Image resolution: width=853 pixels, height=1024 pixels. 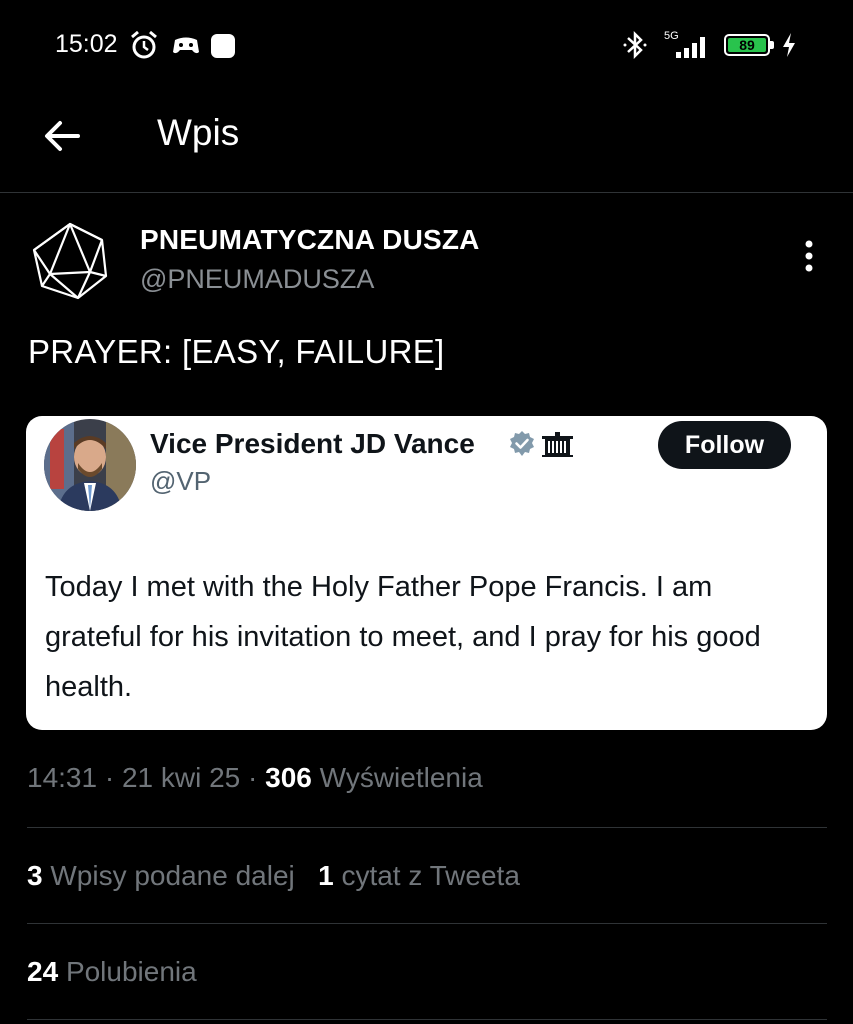 I want to click on post-text: PRAYER: [EASY, FAILURE], so click(x=236, y=351).